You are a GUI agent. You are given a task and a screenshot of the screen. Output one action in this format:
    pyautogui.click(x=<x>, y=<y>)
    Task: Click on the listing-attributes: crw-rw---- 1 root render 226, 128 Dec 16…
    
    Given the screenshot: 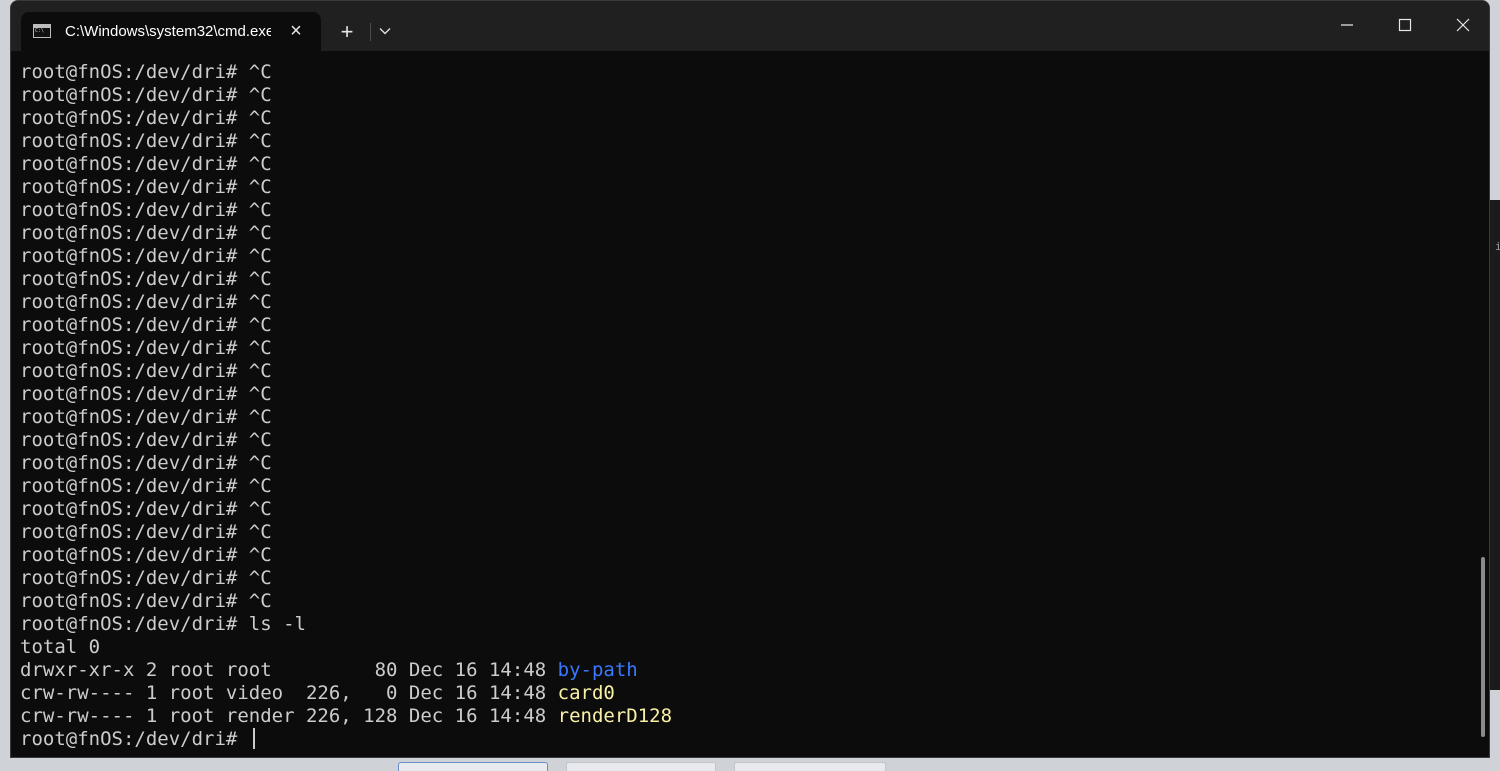 What is the action you would take?
    pyautogui.click(x=289, y=716)
    